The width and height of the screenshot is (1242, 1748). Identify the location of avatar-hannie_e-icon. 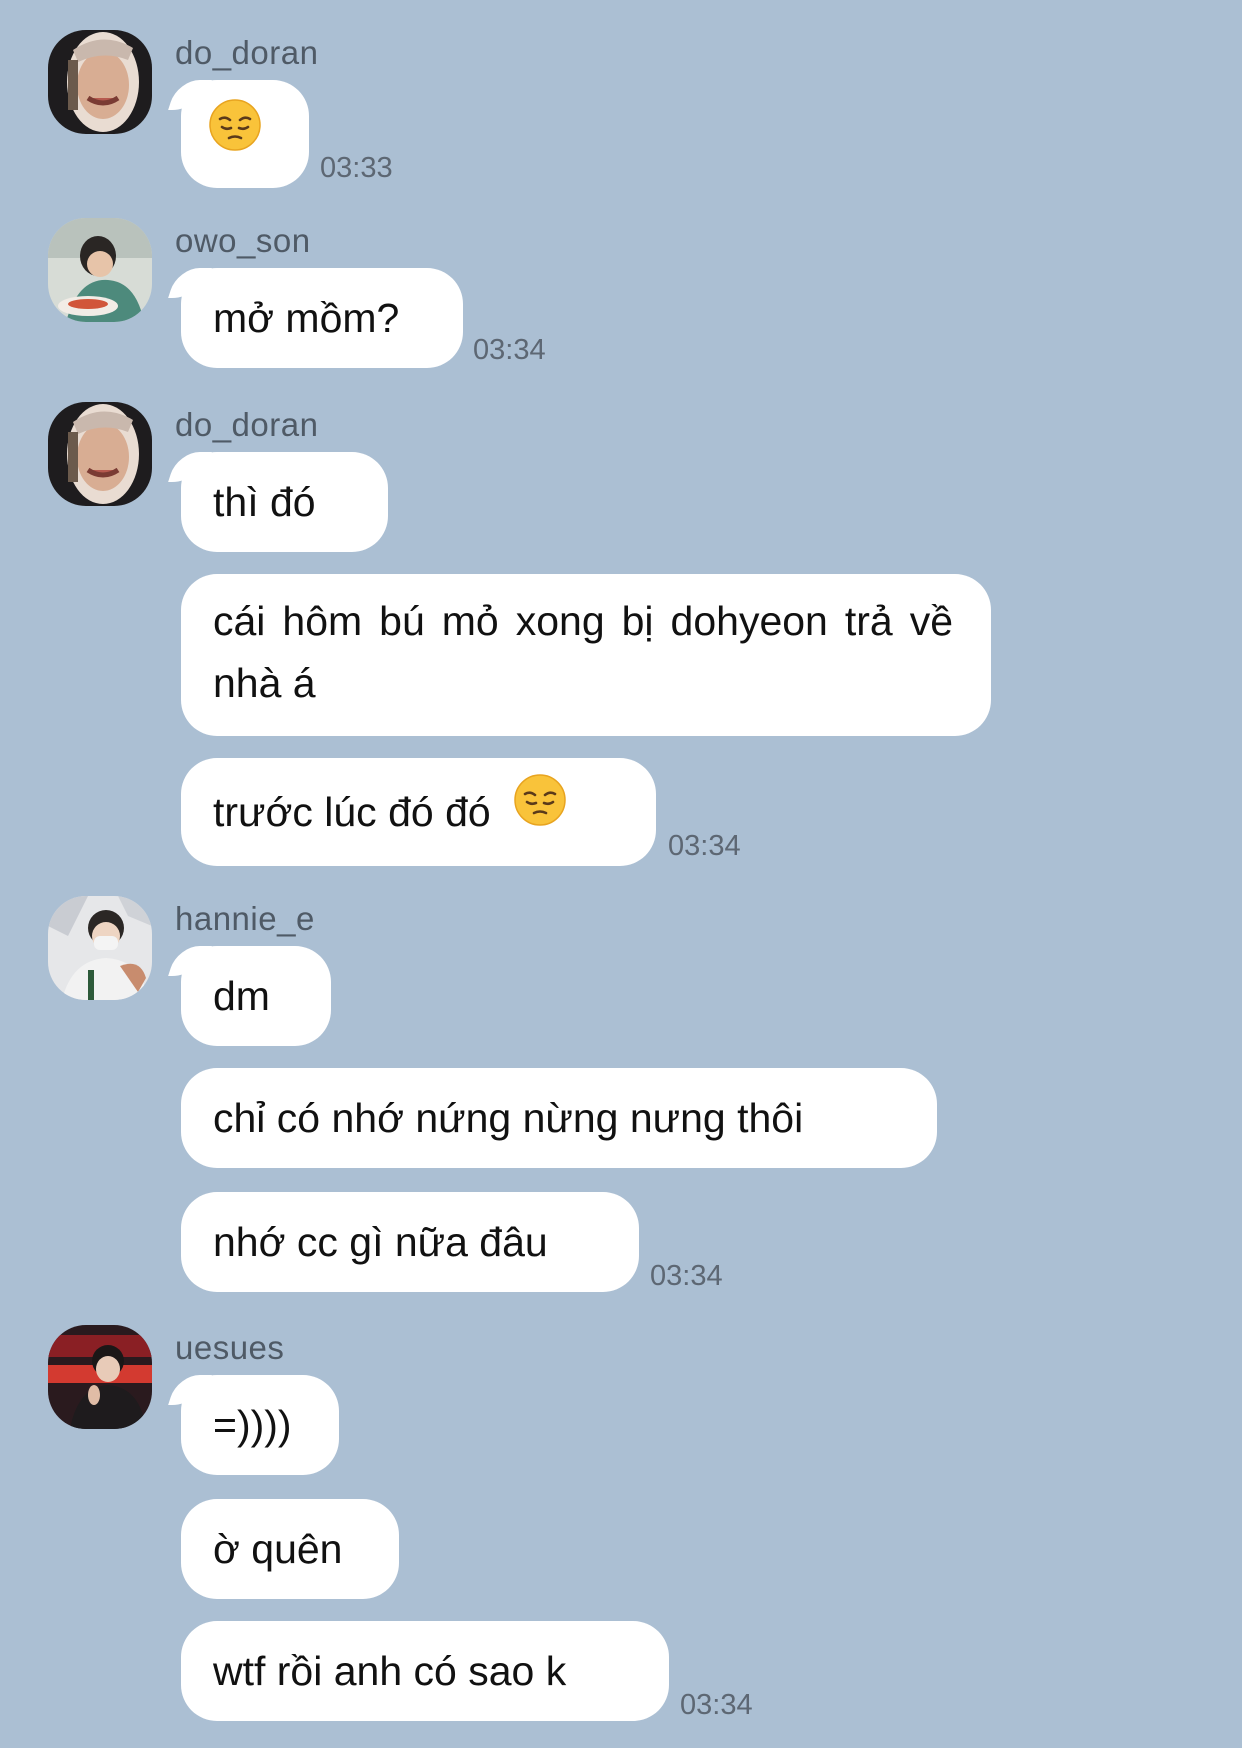
(100, 948).